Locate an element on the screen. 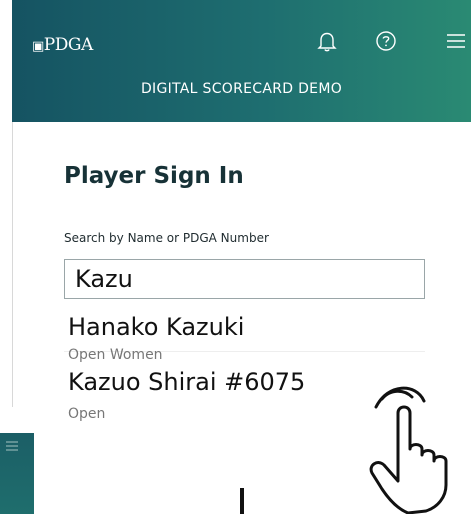 The width and height of the screenshot is (471, 514). search-result-item: Hanako Kazuki Open Women is located at coordinates (244, 332).